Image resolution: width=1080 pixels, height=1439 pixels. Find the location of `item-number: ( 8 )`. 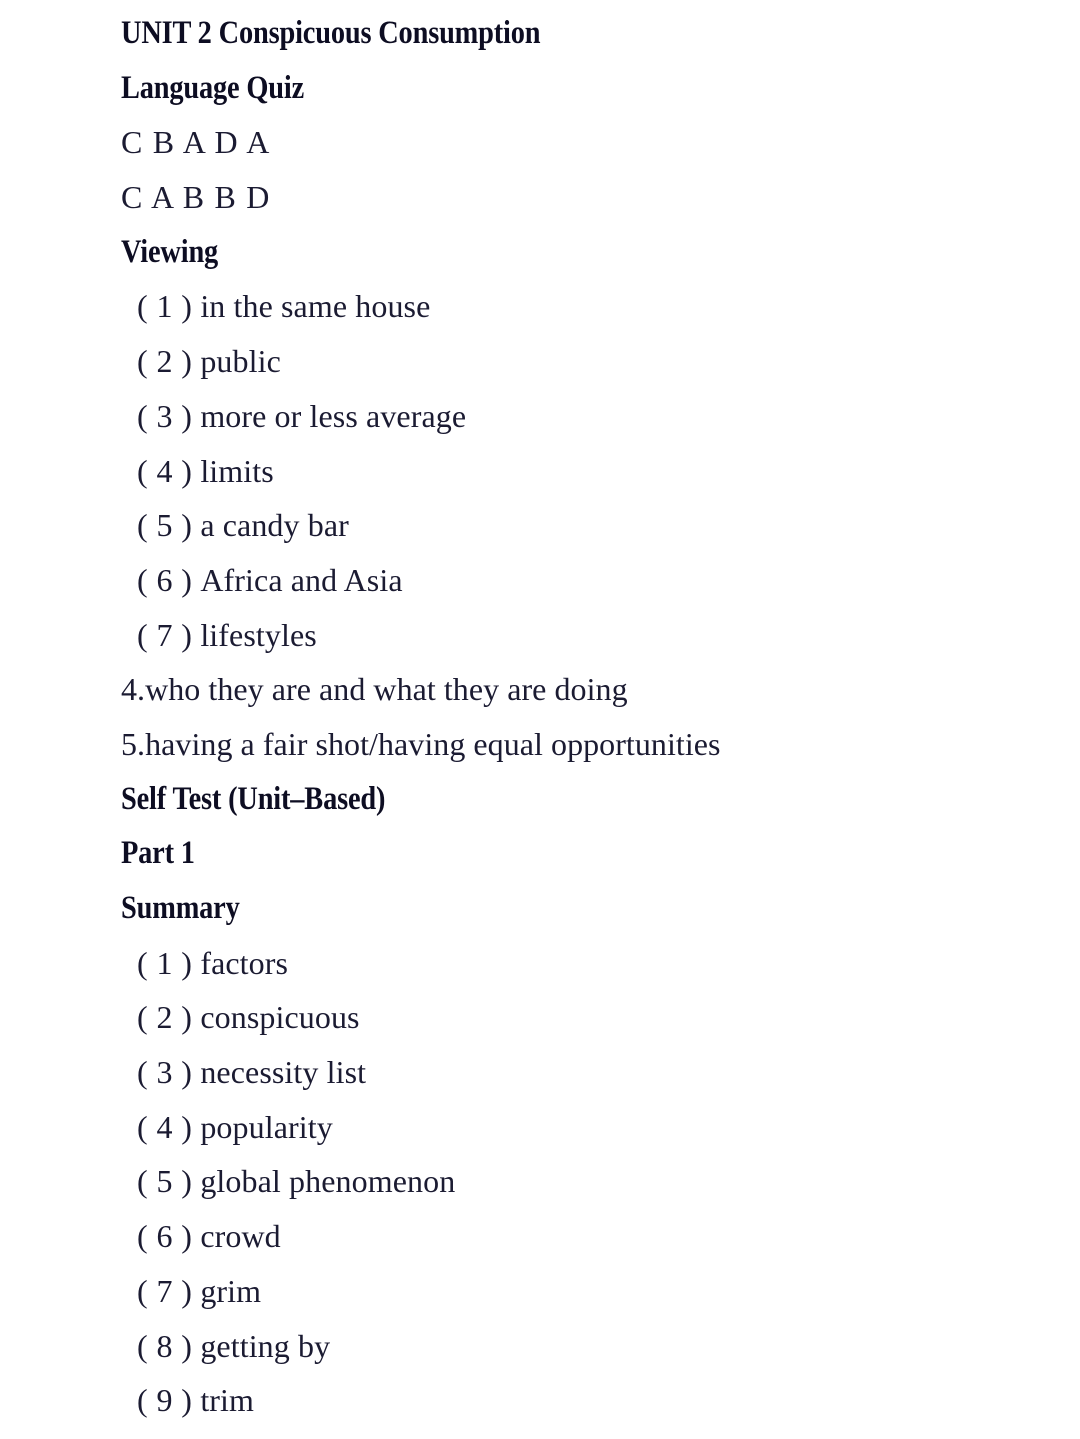

item-number: ( 8 ) is located at coordinates (165, 1345).